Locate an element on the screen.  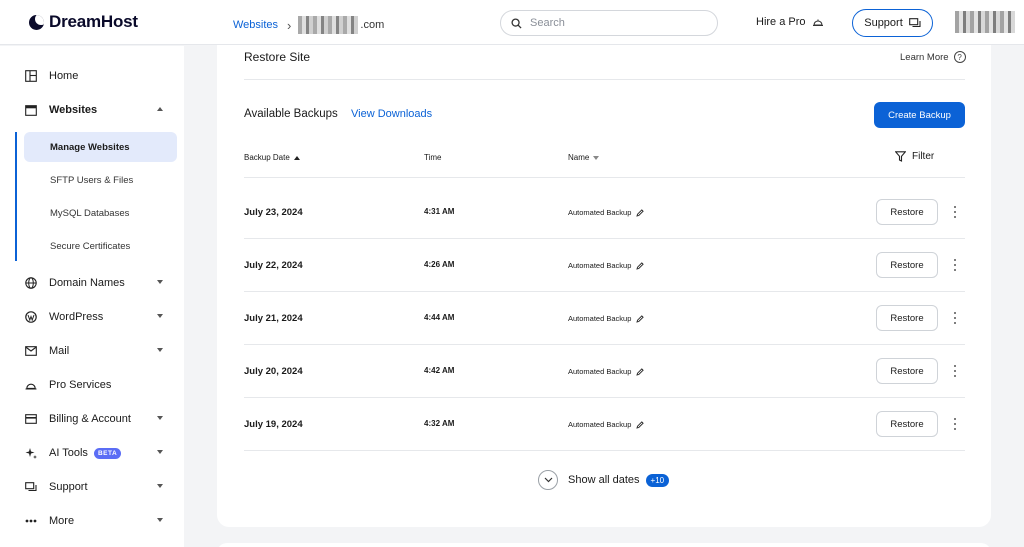
sidebar-item-support: Support is located at coordinates (92, 487).